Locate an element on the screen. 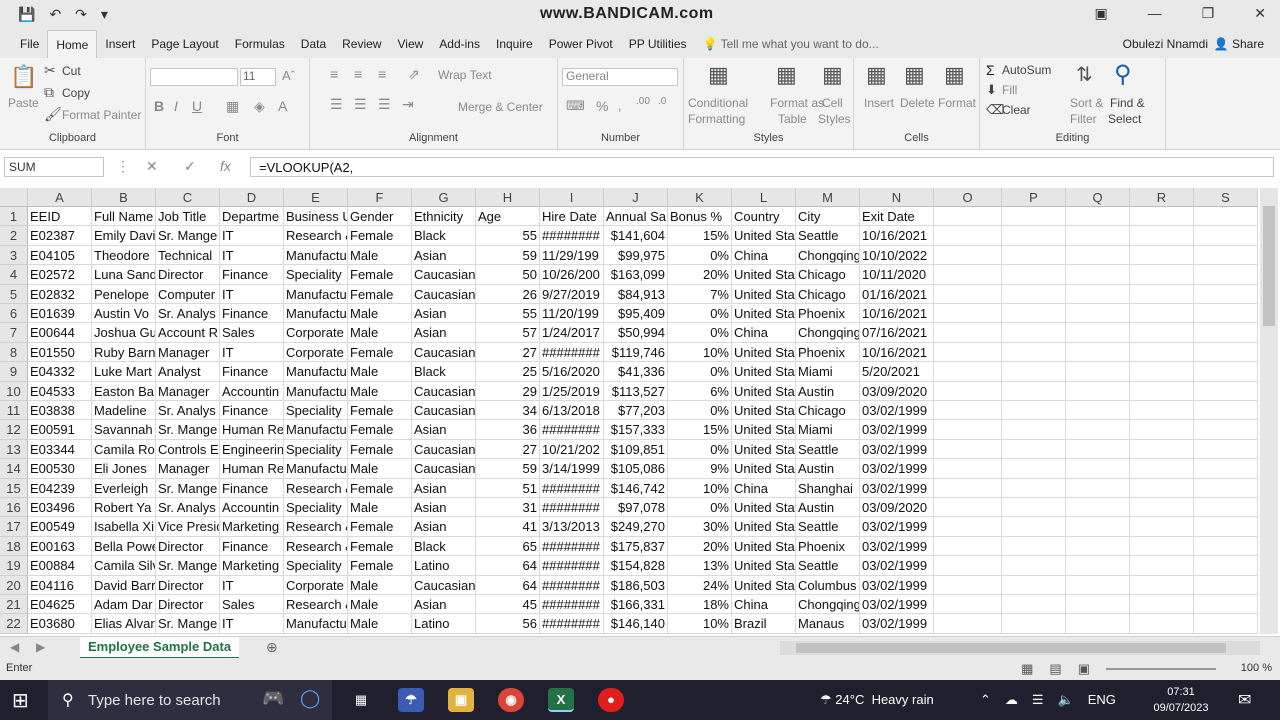 This screenshot has width=1280, height=720. tab-review: Review is located at coordinates (361, 44).